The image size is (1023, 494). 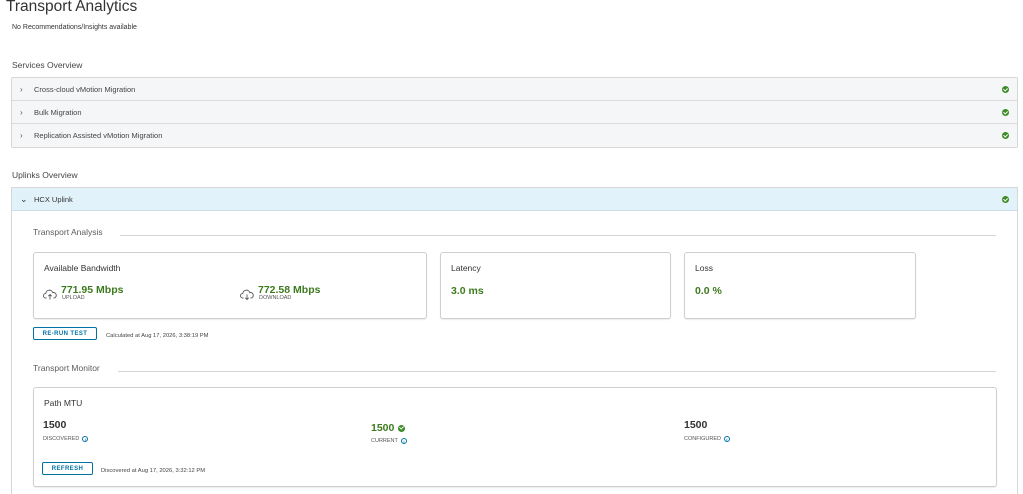 What do you see at coordinates (74, 27) in the screenshot?
I see `no-recommendations-text: No Recommendations/Insights available` at bounding box center [74, 27].